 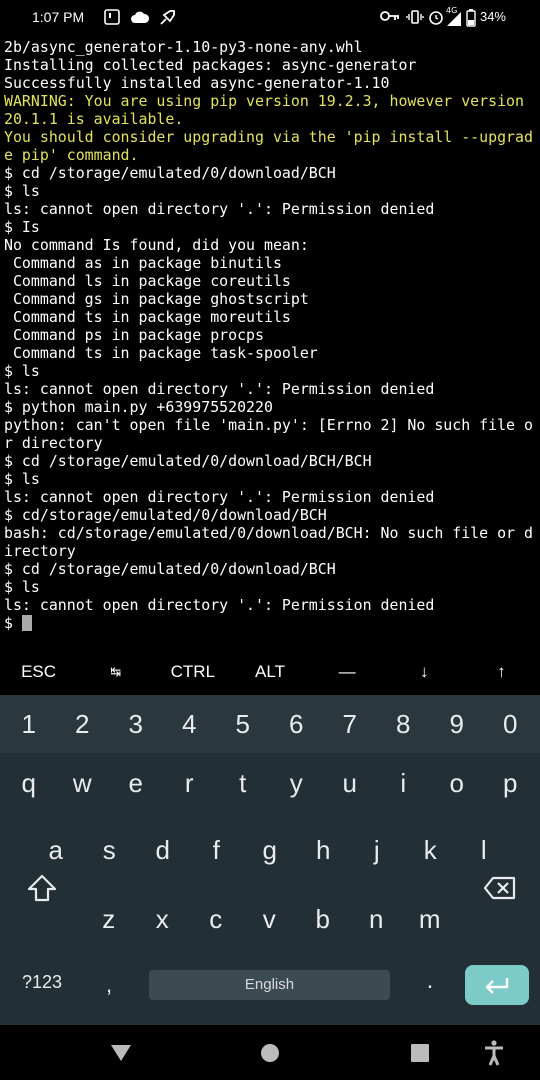 What do you see at coordinates (430, 982) in the screenshot?
I see `period-key: .` at bounding box center [430, 982].